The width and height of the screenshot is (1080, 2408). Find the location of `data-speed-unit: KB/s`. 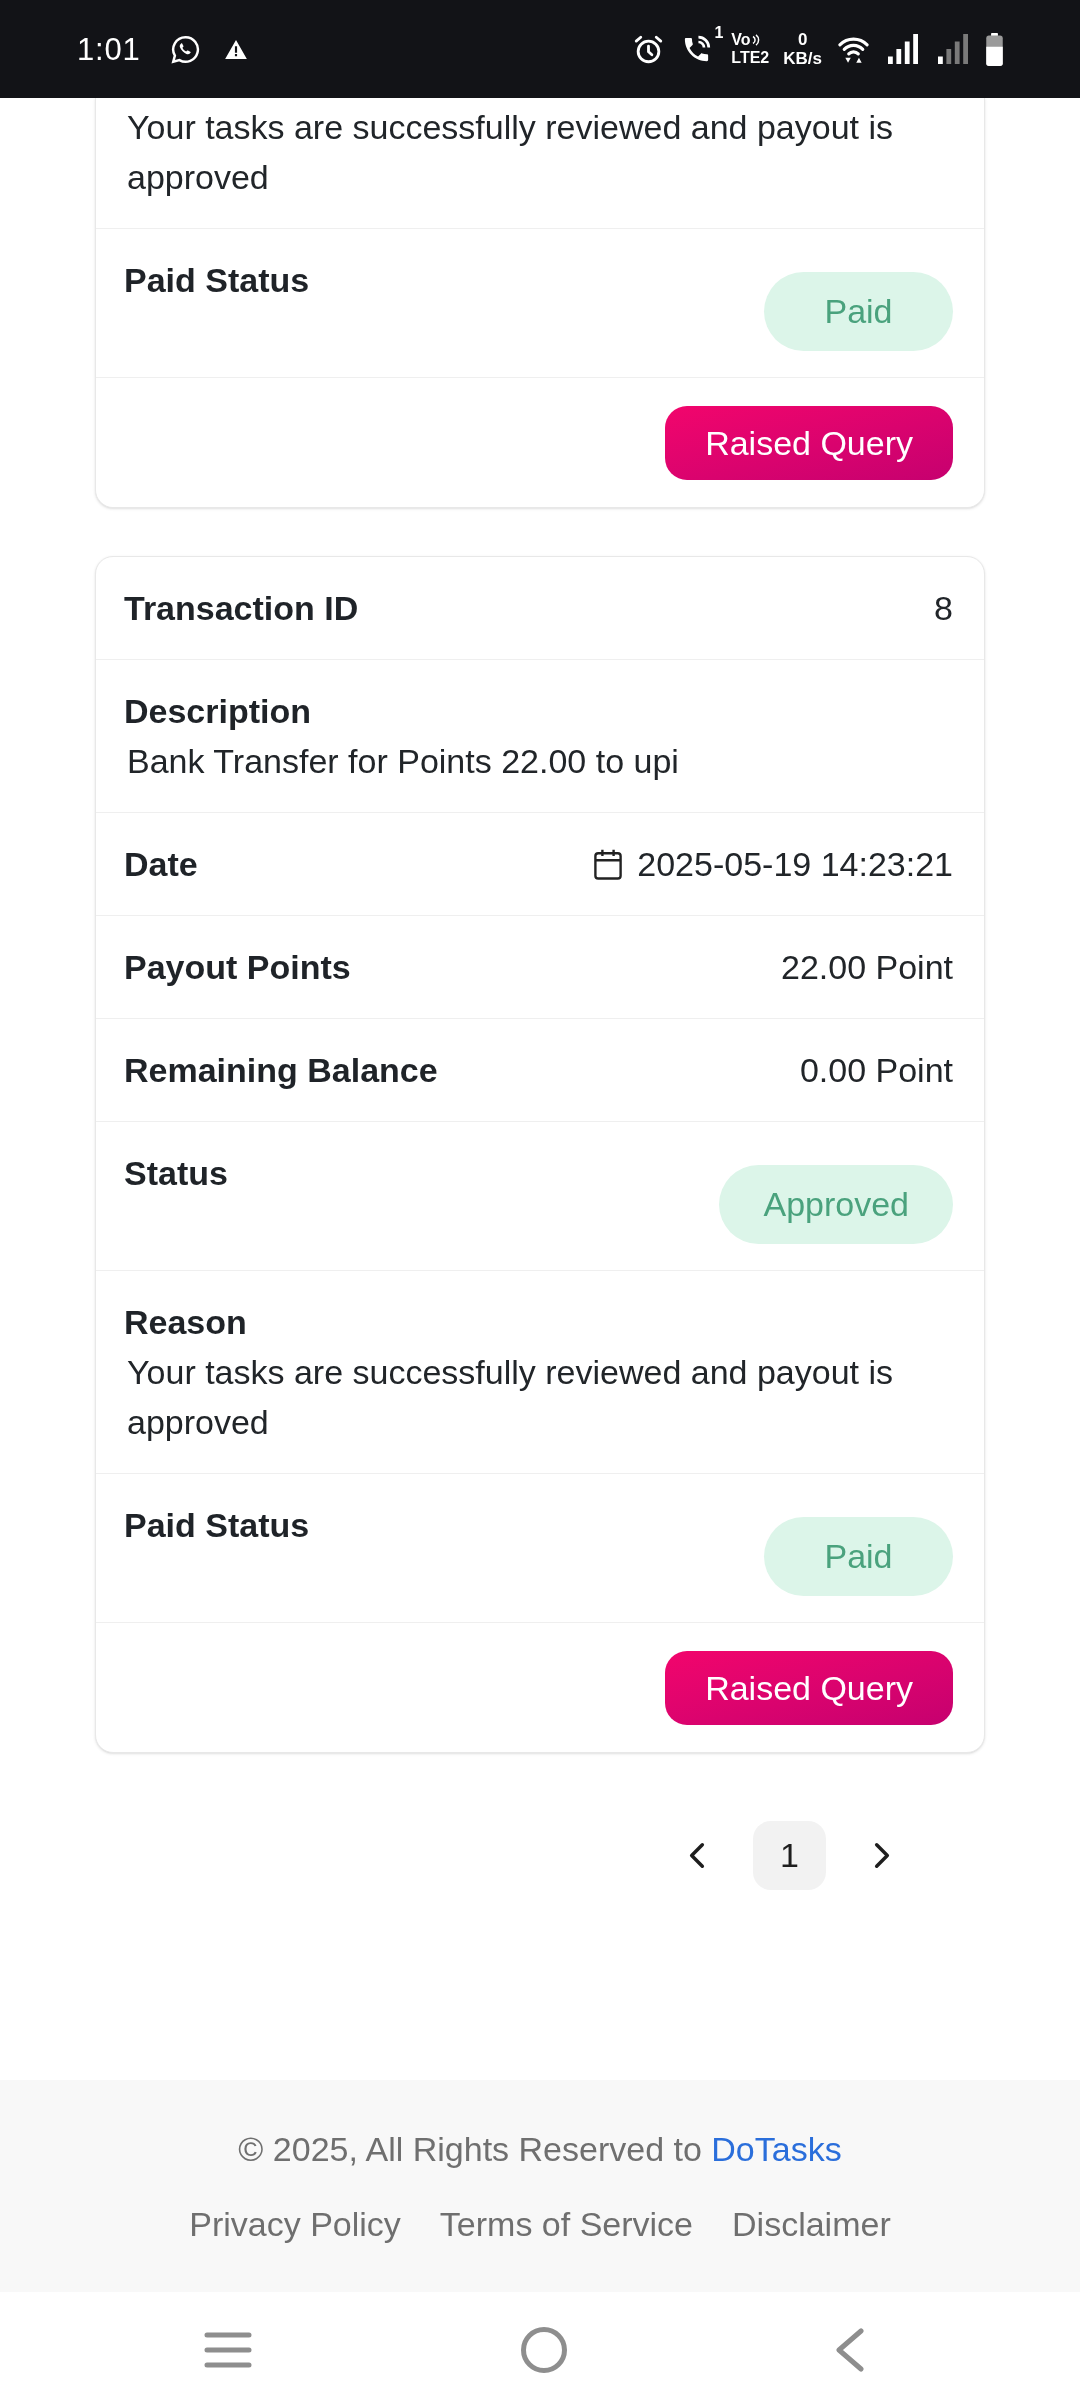

data-speed-unit: KB/s is located at coordinates (802, 58).